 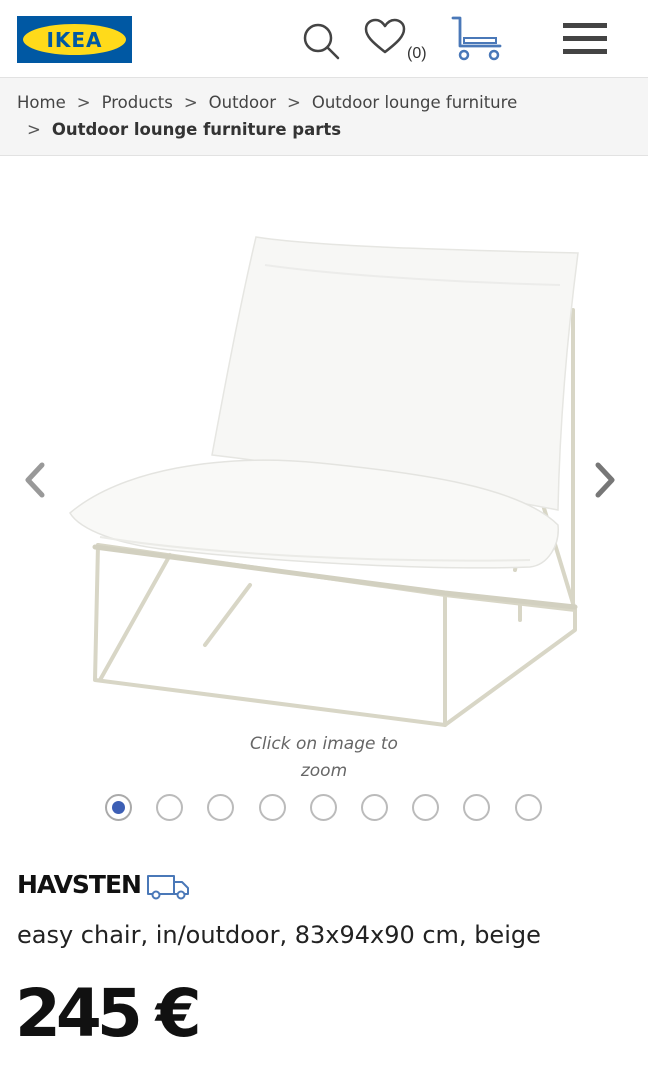 I want to click on heart-icon, so click(x=385, y=37).